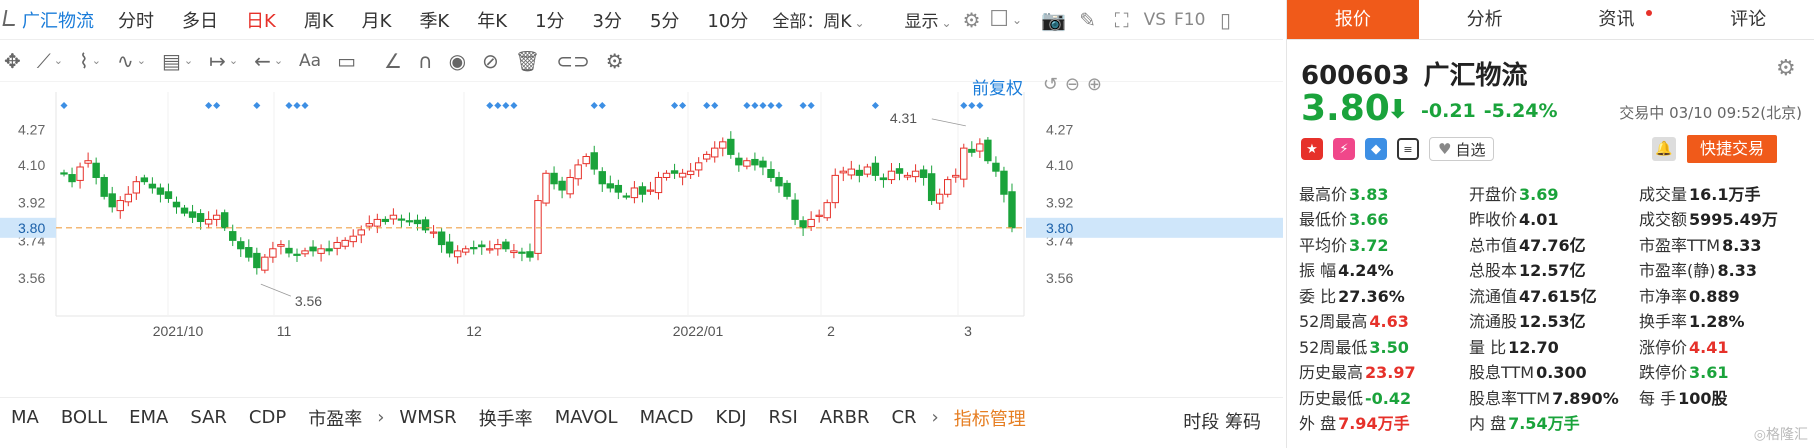  What do you see at coordinates (12, 61) in the screenshot?
I see `move-icon: ✥` at bounding box center [12, 61].